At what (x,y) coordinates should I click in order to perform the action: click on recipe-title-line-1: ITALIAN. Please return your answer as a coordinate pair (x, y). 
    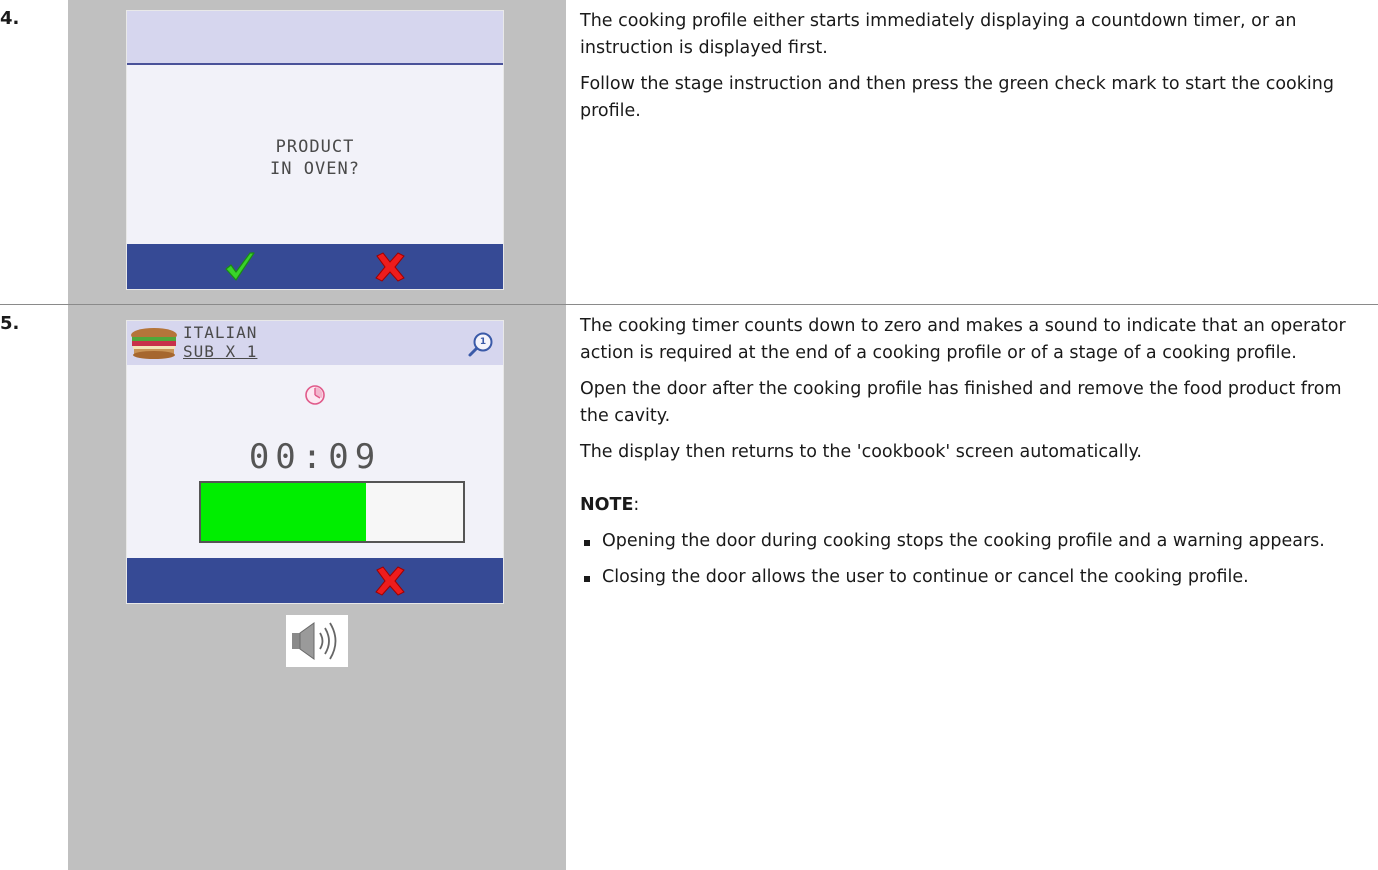
    Looking at the image, I should click on (220, 332).